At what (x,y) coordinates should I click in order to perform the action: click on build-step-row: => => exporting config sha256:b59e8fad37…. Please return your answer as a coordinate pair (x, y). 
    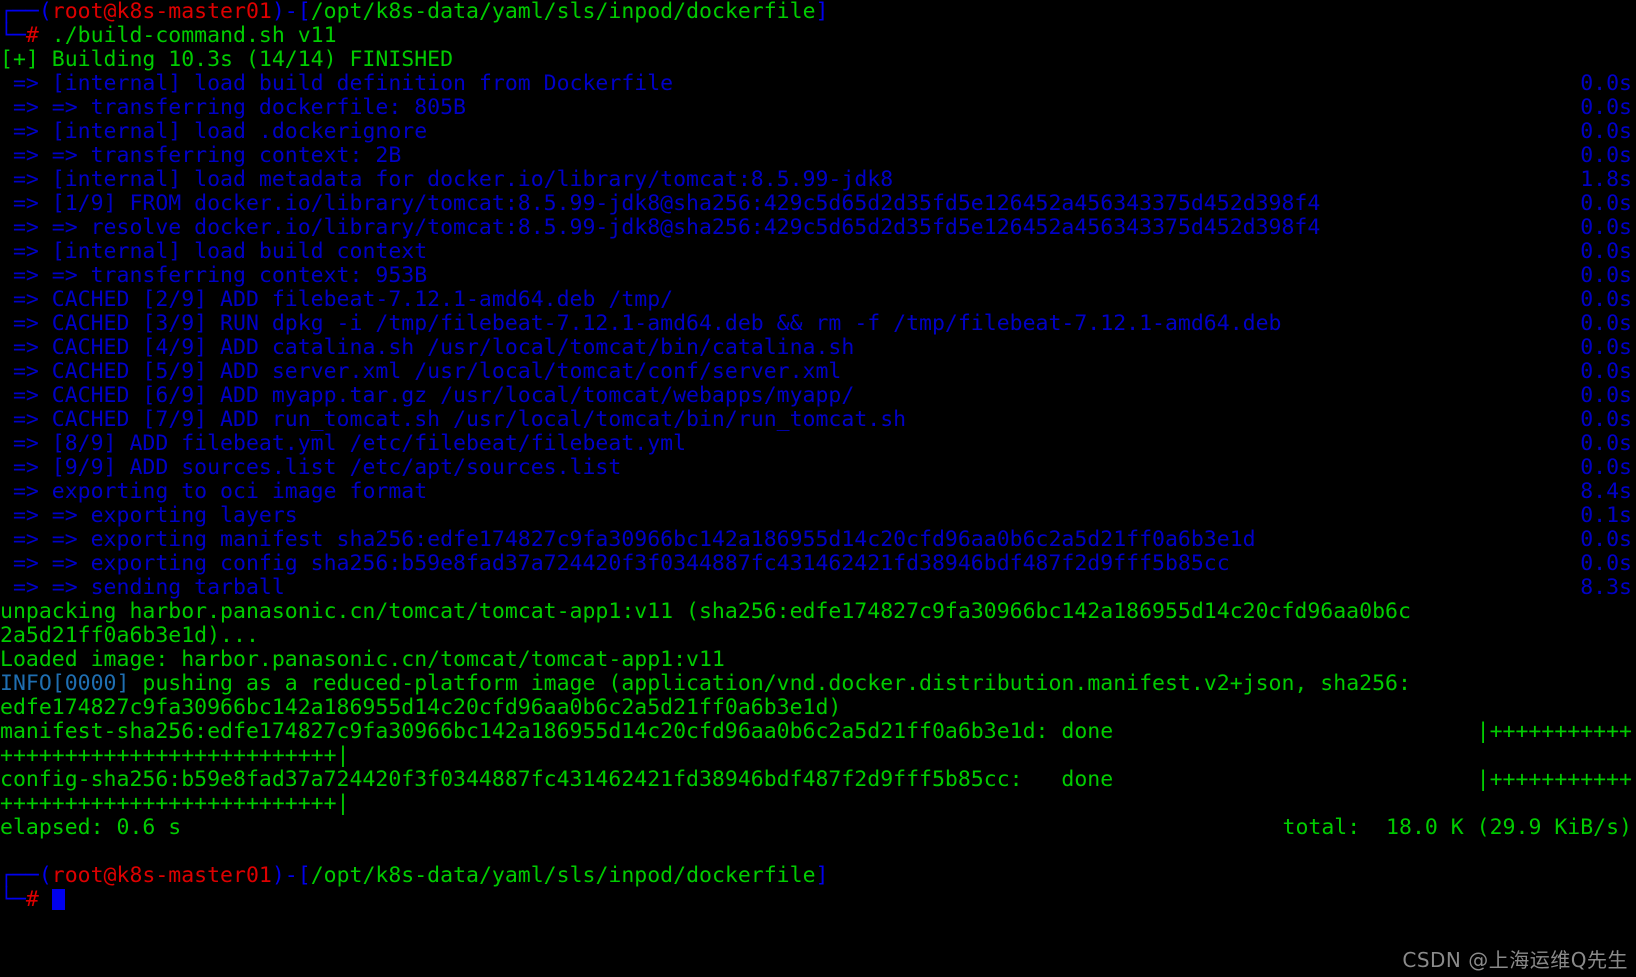
    Looking at the image, I should click on (818, 564).